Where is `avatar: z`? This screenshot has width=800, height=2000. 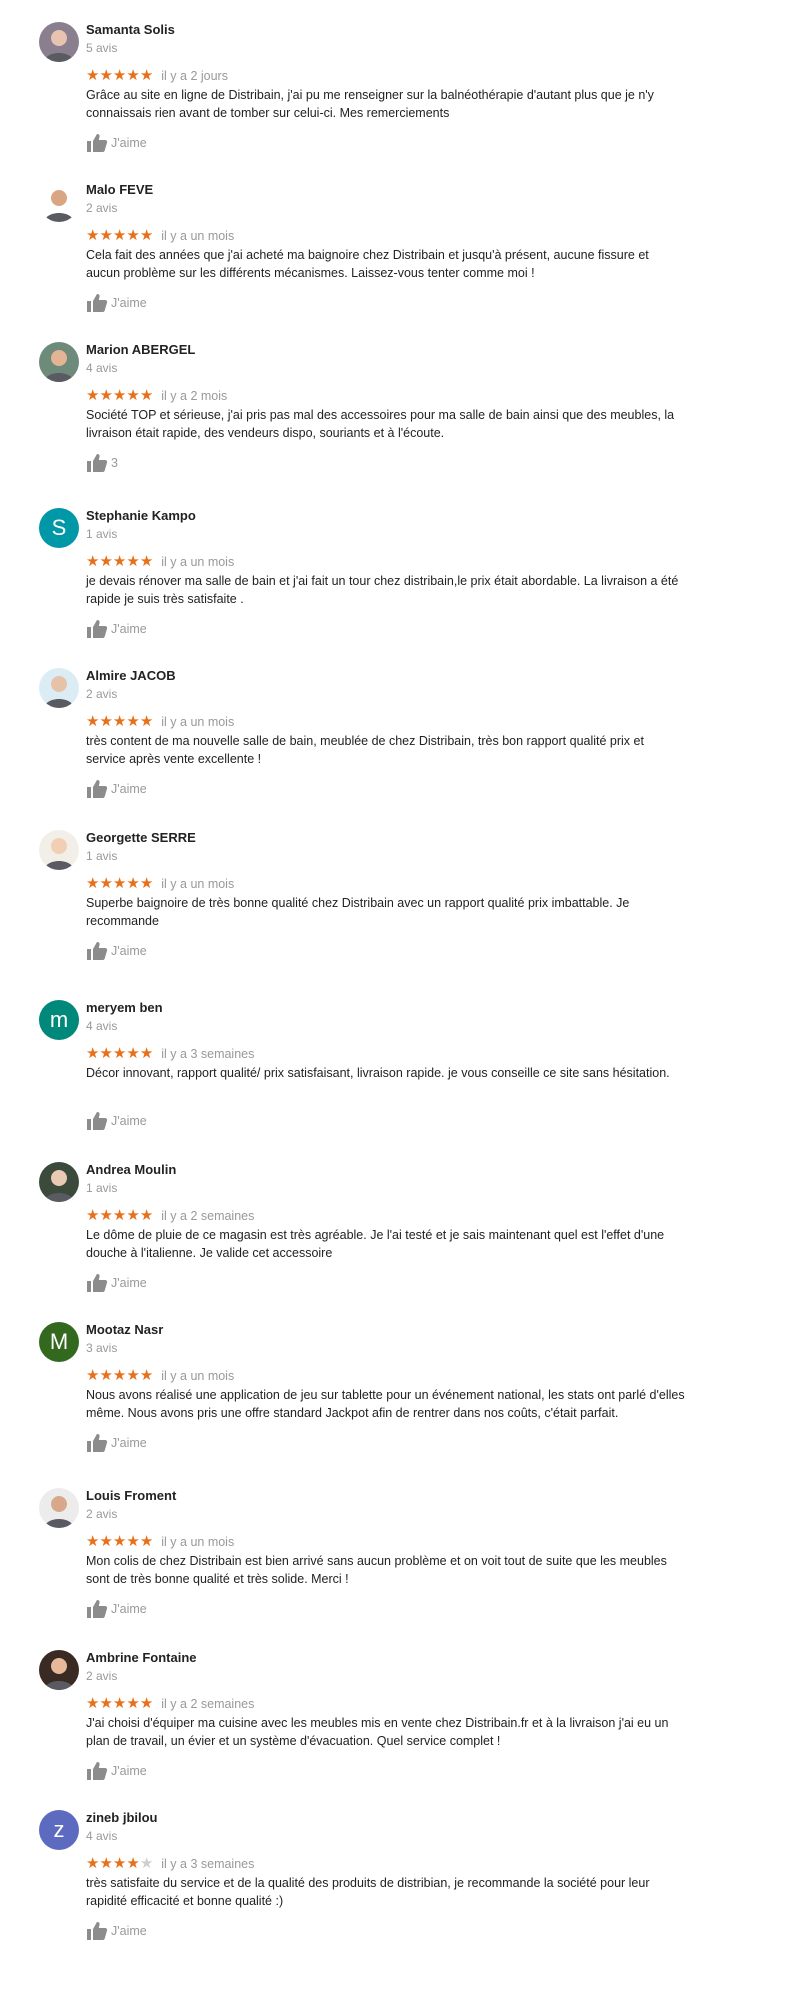
avatar: z is located at coordinates (59, 1830).